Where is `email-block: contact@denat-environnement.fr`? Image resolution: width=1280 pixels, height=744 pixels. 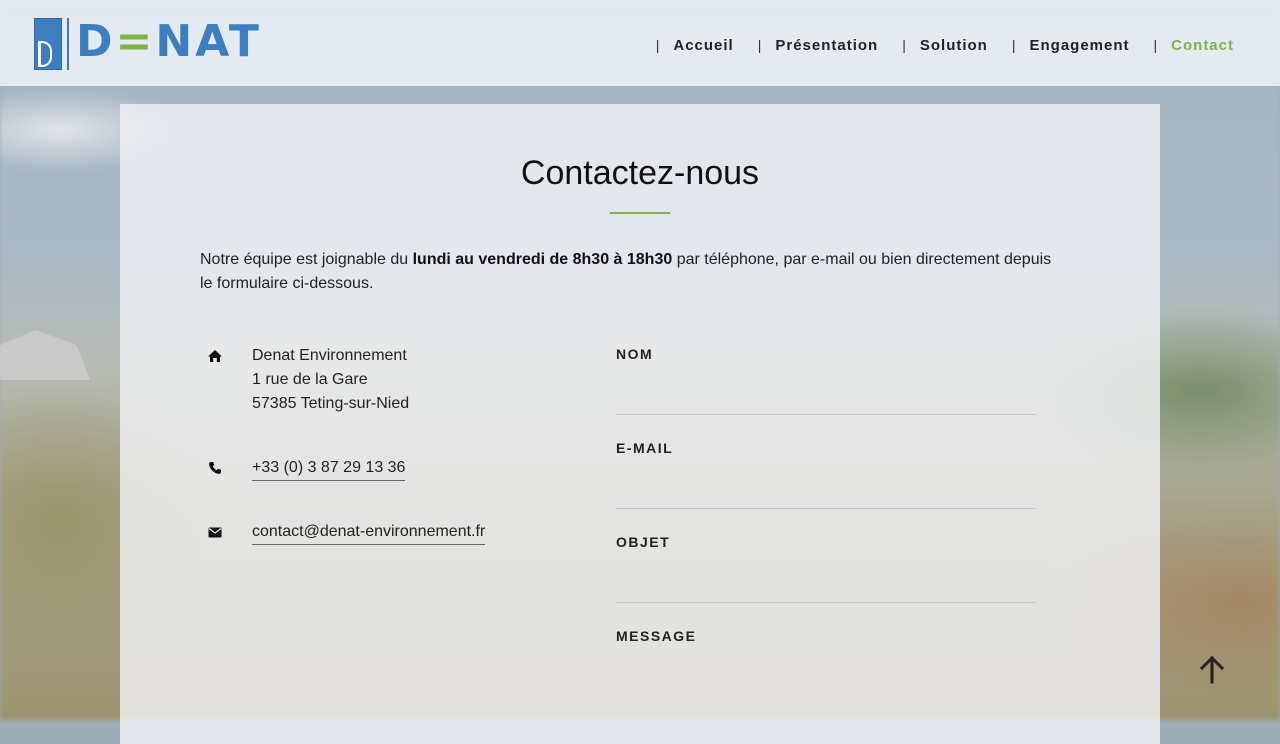
email-block: contact@denat-environnement.fr is located at coordinates (343, 532).